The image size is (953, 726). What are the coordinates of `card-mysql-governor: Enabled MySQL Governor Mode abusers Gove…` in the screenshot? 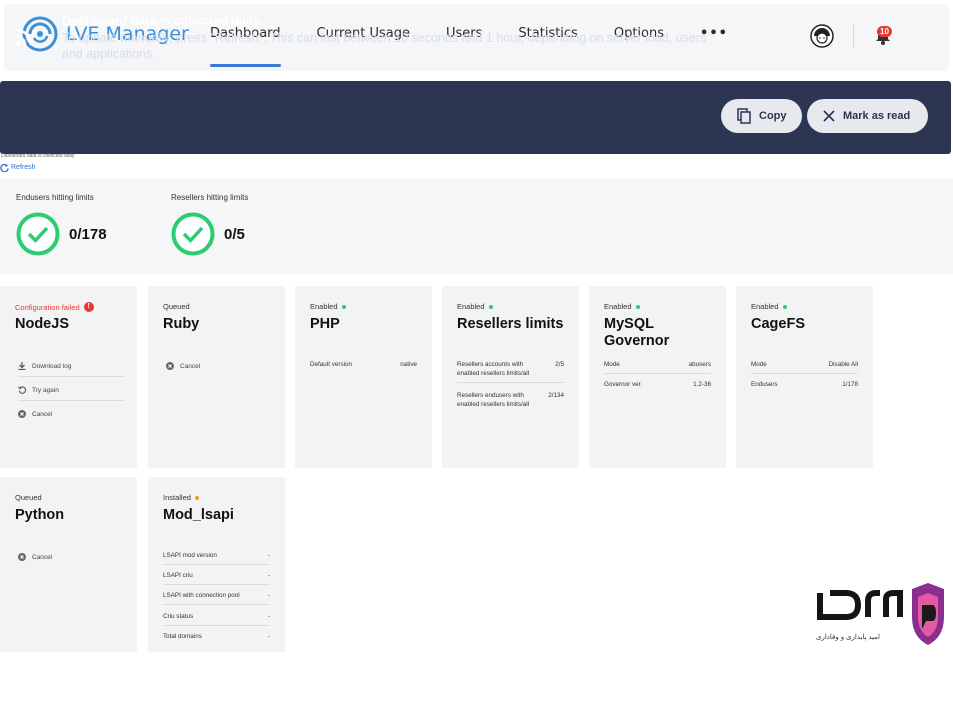 It's located at (657, 377).